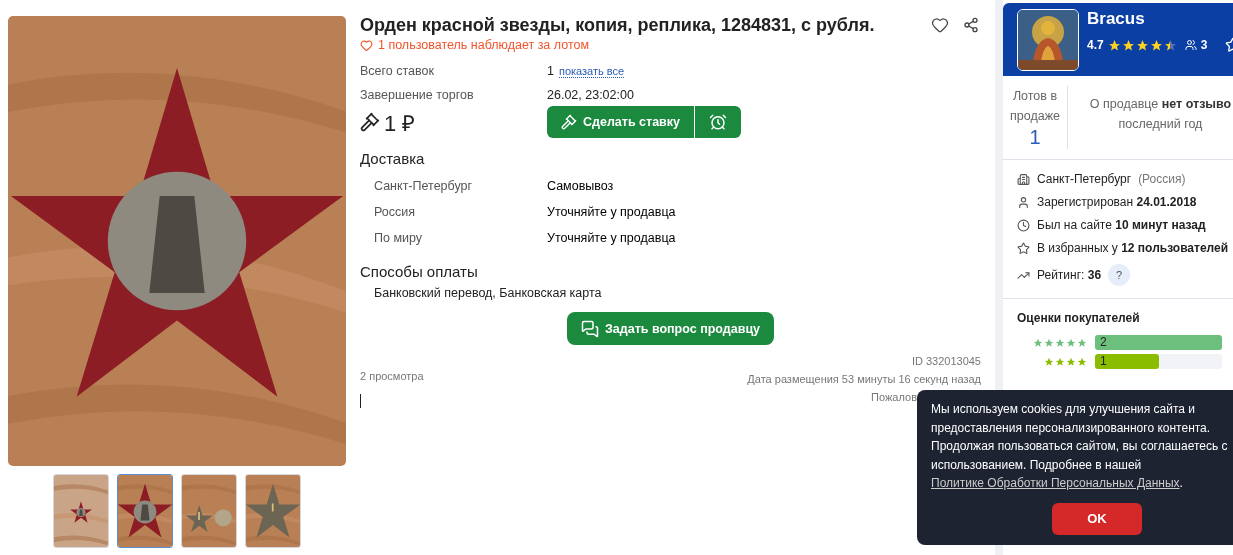 This screenshot has height=555, width=1233. Describe the element at coordinates (484, 45) in the screenshot. I see `watchers-text: 1 пользователь наблюдает за лотом` at that location.